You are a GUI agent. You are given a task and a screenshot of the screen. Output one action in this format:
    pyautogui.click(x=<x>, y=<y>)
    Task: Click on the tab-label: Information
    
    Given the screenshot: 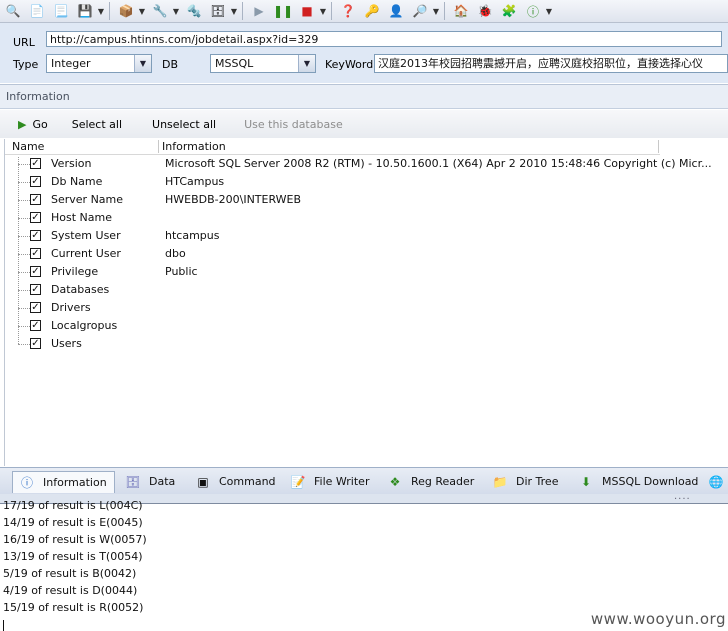 What is the action you would take?
    pyautogui.click(x=75, y=482)
    